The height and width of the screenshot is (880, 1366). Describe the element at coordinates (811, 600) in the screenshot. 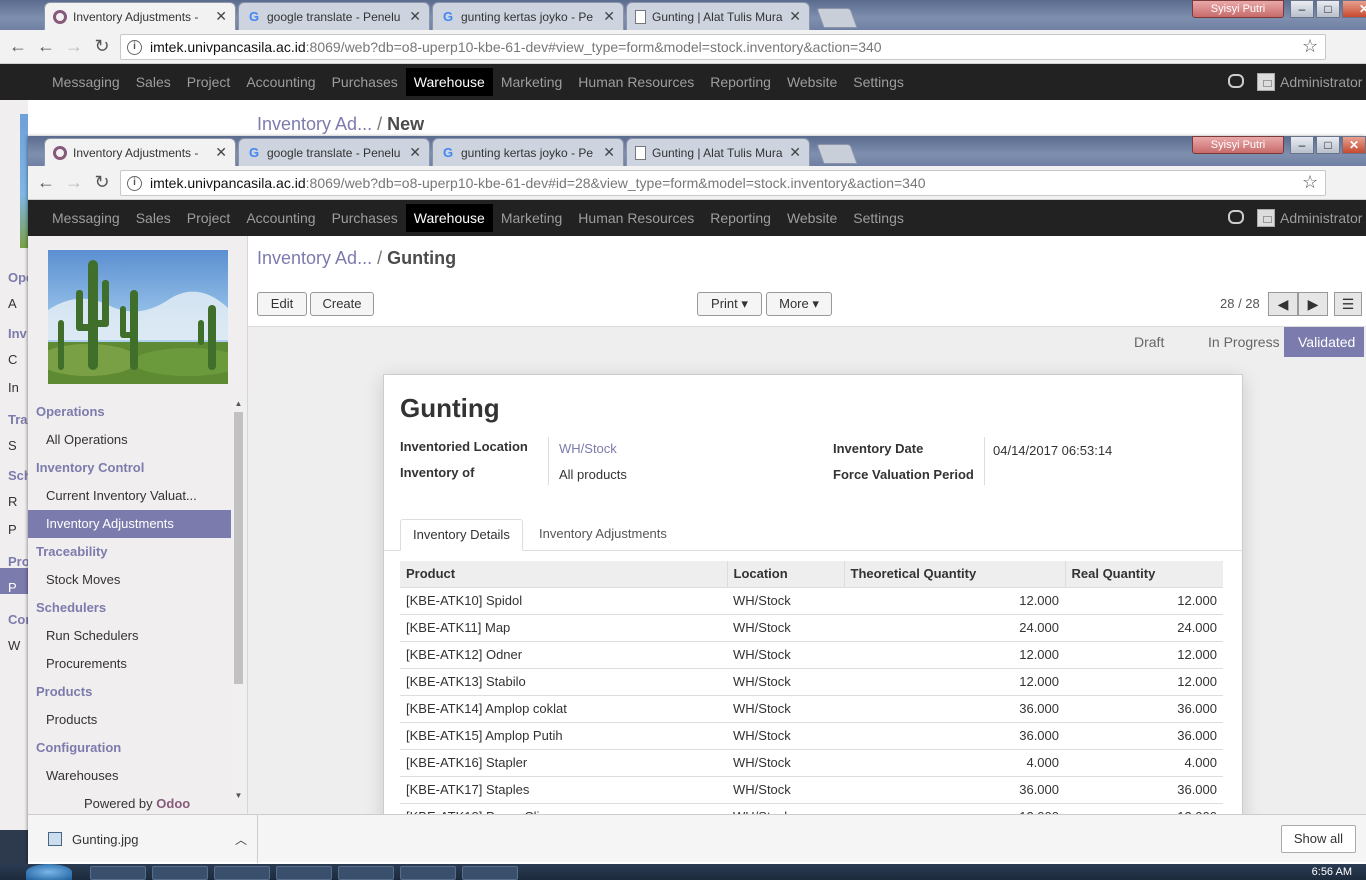

I see `table-row: [KBE-ATK10] Spidol WH/Stock 12.000 12.000` at that location.